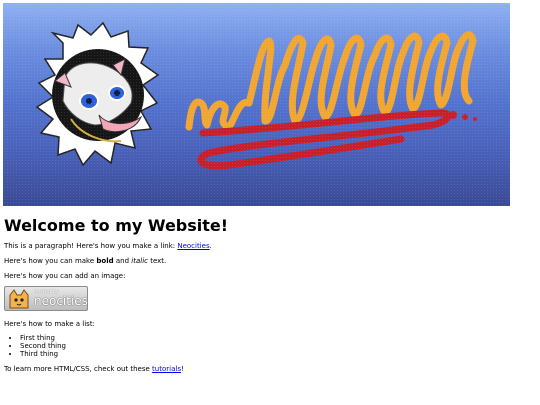  What do you see at coordinates (193, 246) in the screenshot?
I see `neocities-link: Neocities` at bounding box center [193, 246].